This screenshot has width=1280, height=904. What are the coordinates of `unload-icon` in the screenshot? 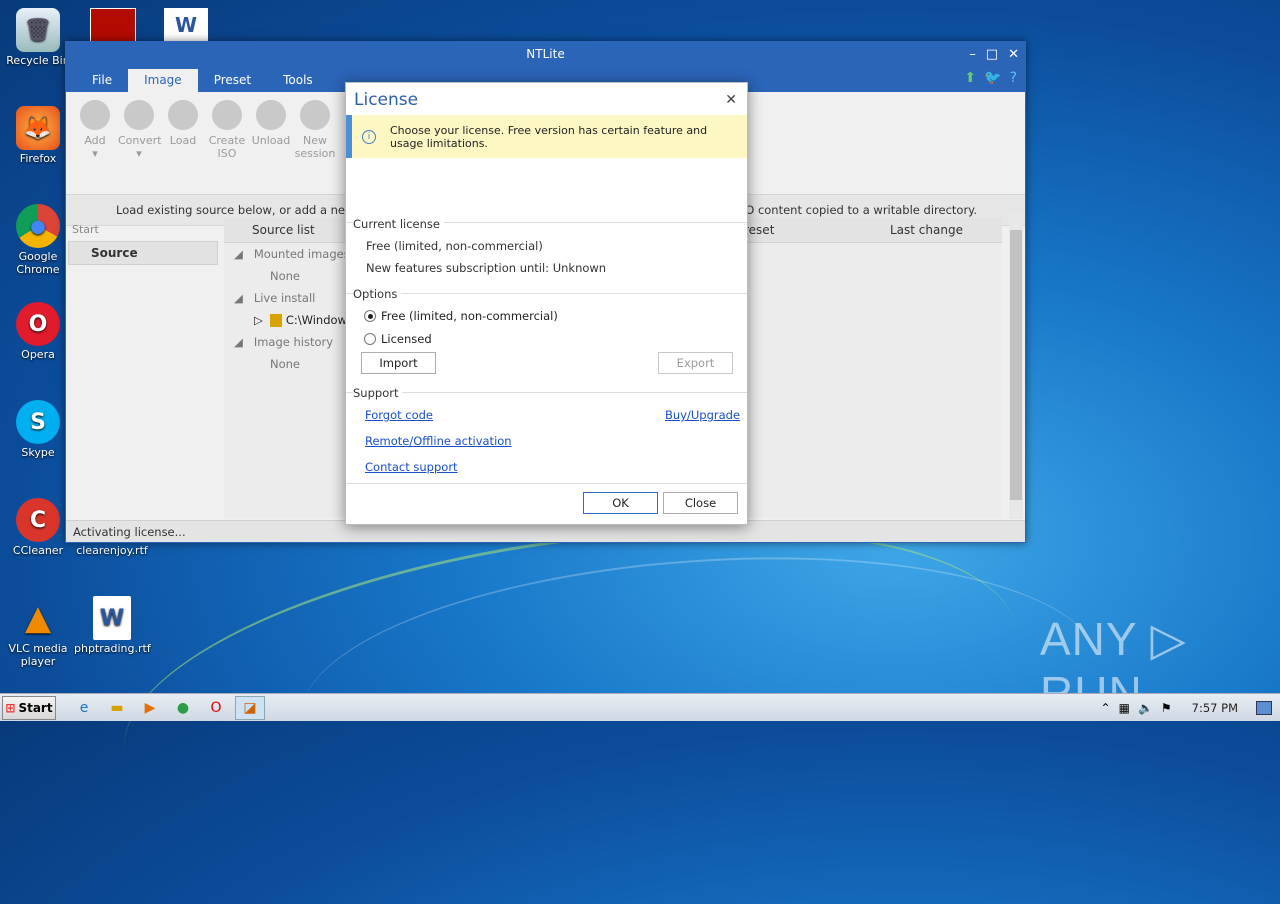 It's located at (271, 115).